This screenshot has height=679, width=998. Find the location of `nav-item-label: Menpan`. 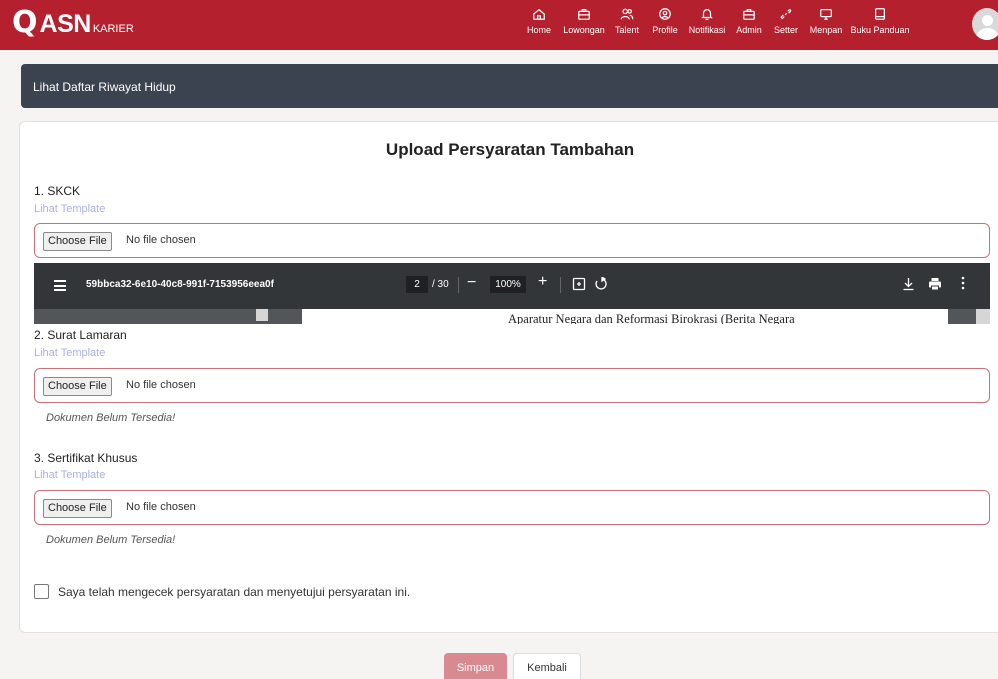

nav-item-label: Menpan is located at coordinates (826, 30).